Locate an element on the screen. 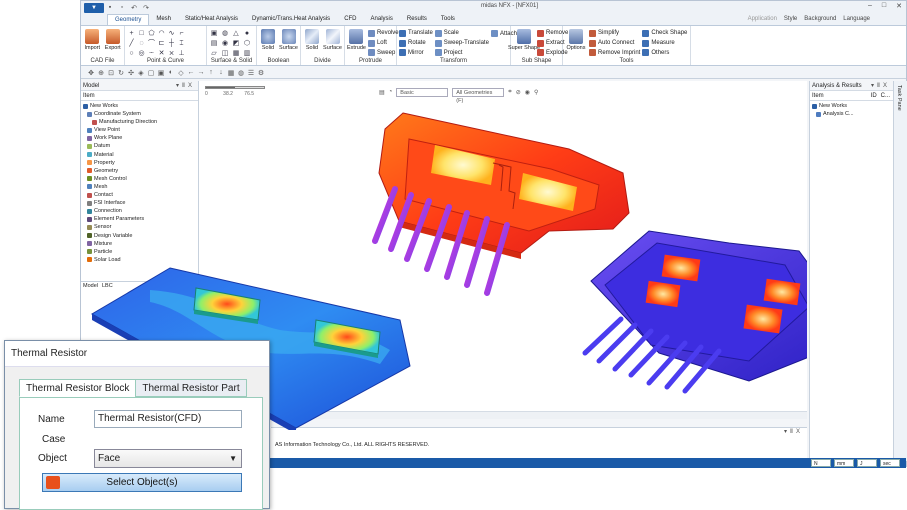  close-icon: ✕ is located at coordinates (899, 6).